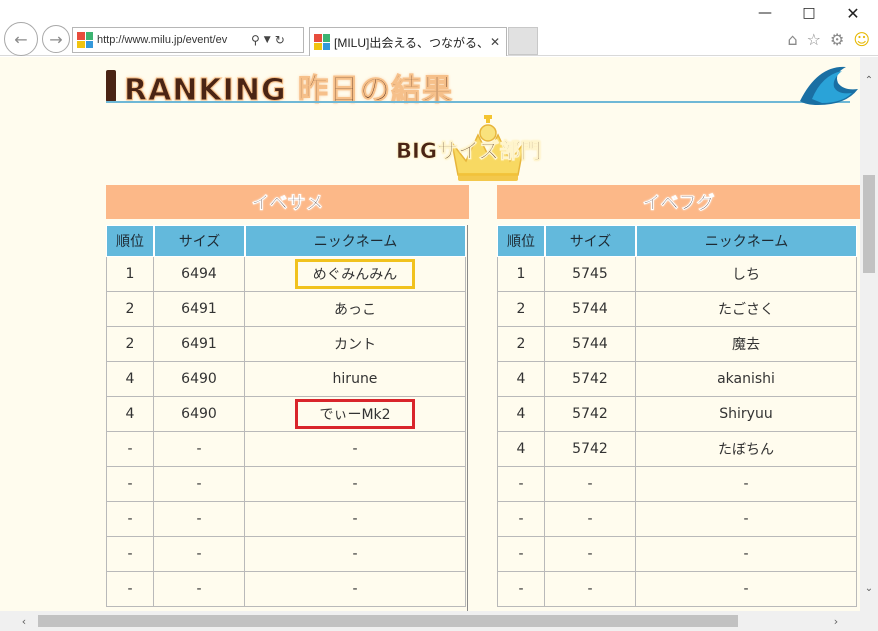 The width and height of the screenshot is (878, 631). I want to click on nickname-cell: しち, so click(746, 274).